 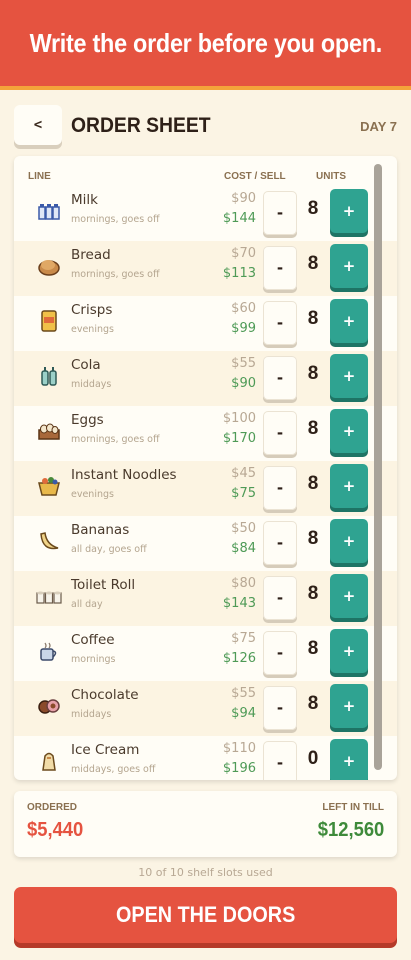 I want to click on item-name: Ice Cream, so click(x=105, y=750).